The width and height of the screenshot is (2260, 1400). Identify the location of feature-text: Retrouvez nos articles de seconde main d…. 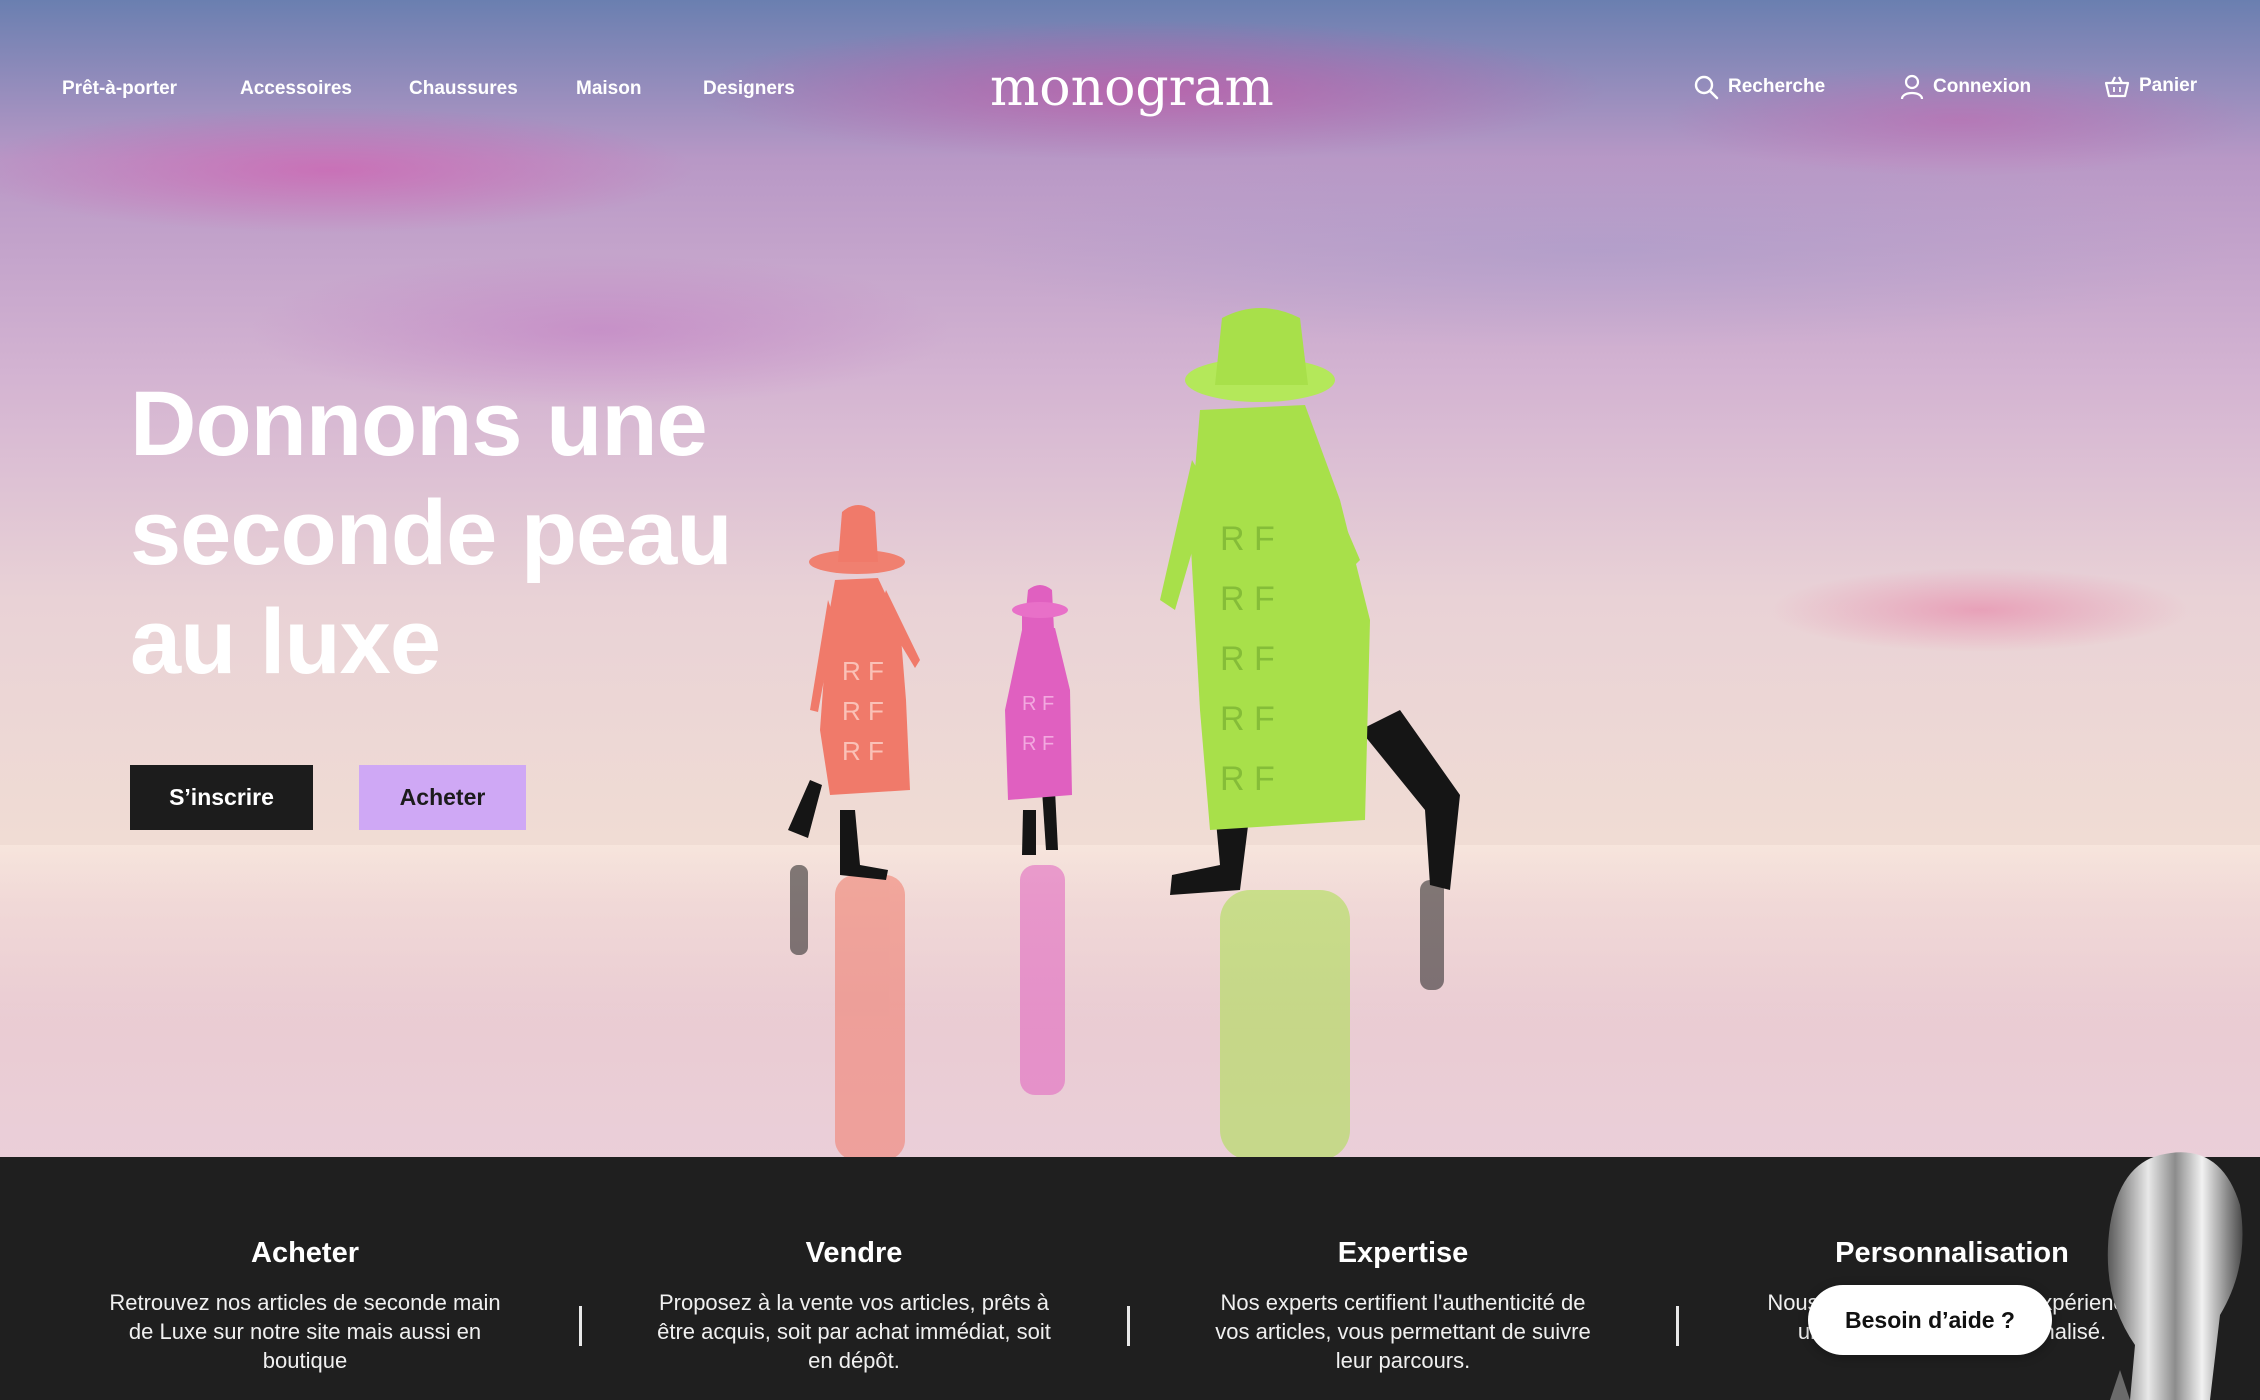
(305, 1331).